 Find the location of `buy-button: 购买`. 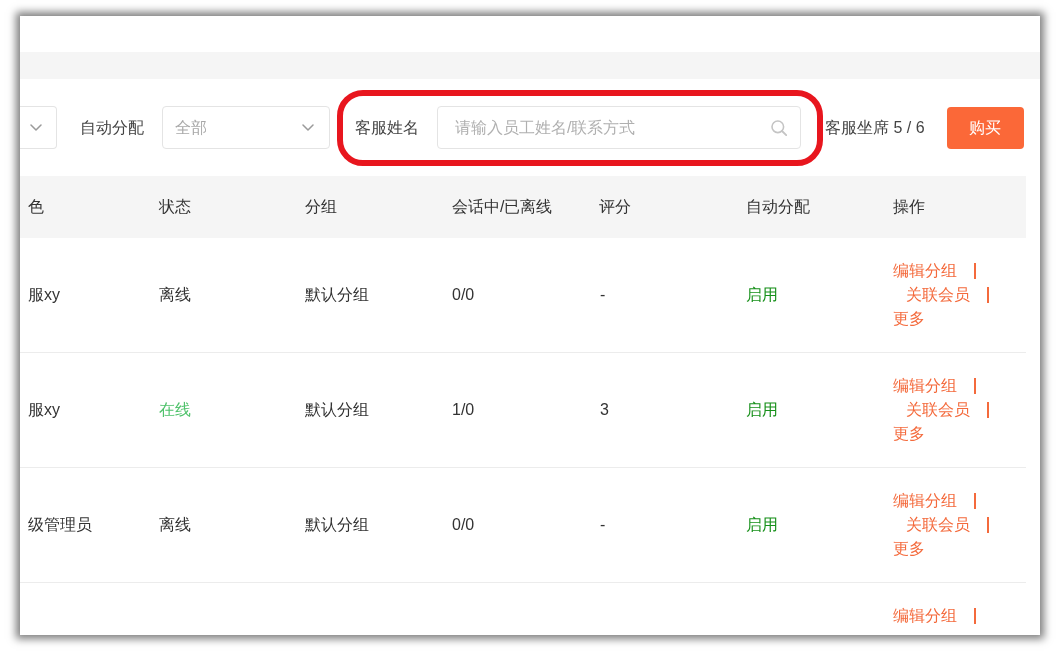

buy-button: 购买 is located at coordinates (985, 127).